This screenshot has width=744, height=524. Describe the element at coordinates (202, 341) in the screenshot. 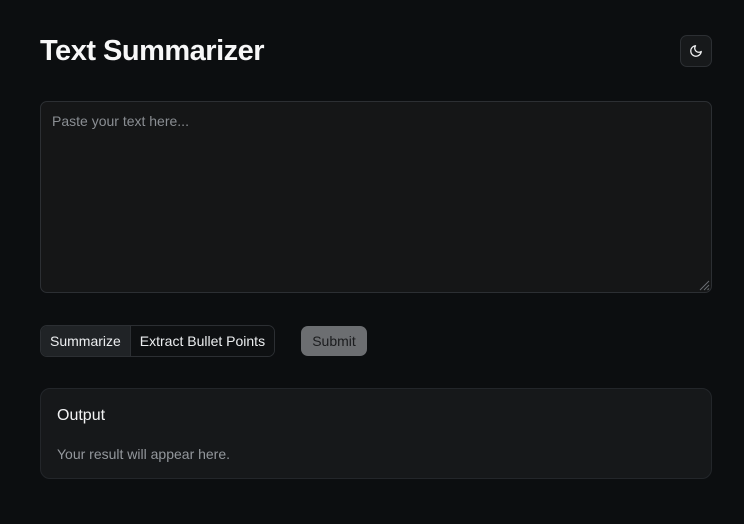

I see `mode-option-extract-bullet-points: Extract Bullet Points` at that location.